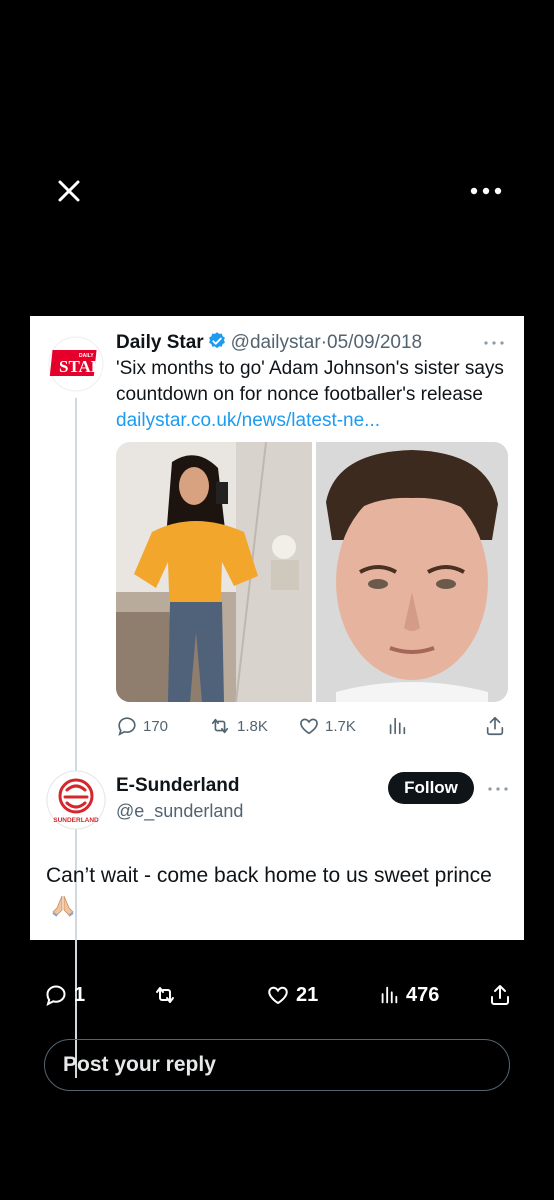 Image resolution: width=554 pixels, height=1200 pixels. I want to click on reply-button: 1, so click(64, 995).